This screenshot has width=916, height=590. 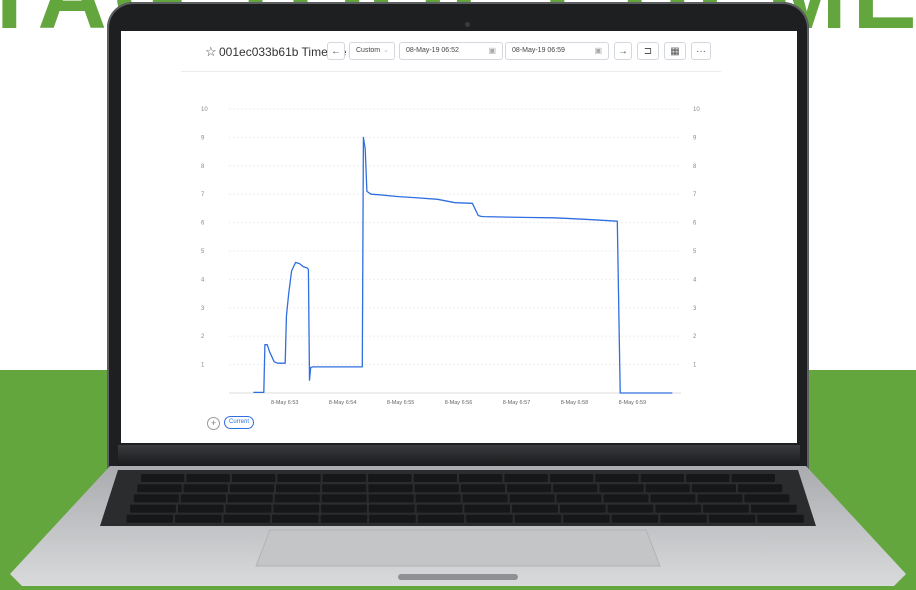 I want to click on x-tick-label: 8-May 6:53, so click(x=285, y=403).